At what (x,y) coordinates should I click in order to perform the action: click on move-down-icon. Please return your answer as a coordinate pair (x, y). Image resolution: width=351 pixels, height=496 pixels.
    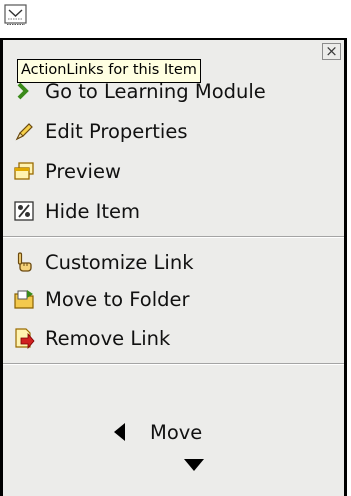
    Looking at the image, I should click on (194, 465).